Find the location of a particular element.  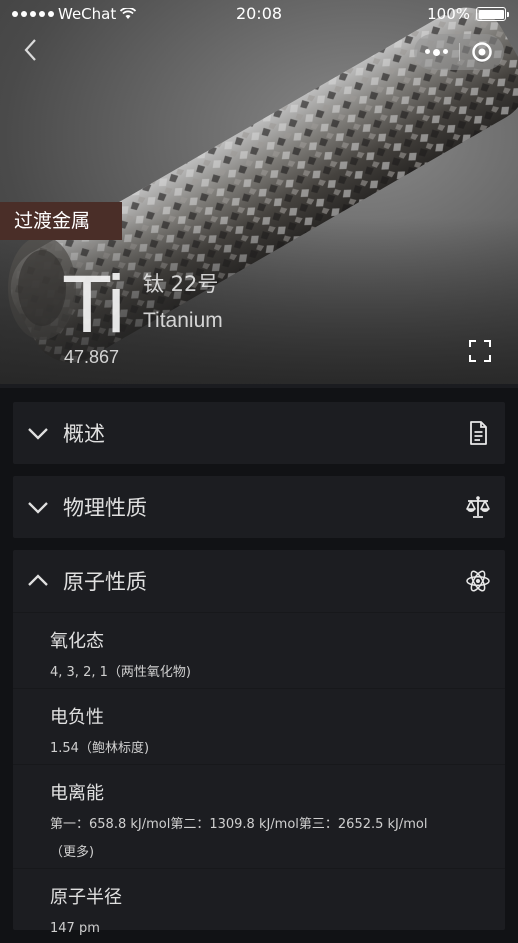

scale-icon is located at coordinates (478, 507).